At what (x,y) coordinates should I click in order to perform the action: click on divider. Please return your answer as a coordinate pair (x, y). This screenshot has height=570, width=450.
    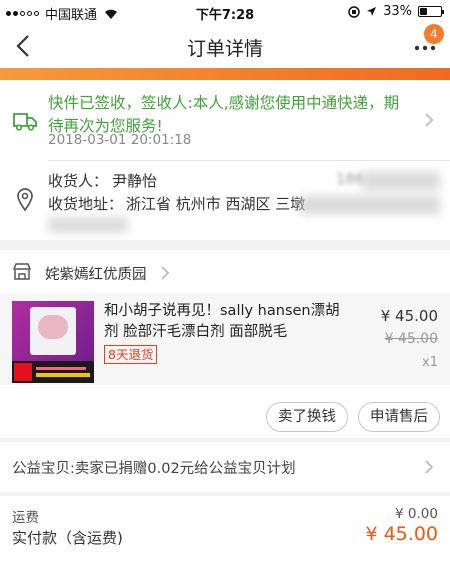
    Looking at the image, I should click on (249, 160).